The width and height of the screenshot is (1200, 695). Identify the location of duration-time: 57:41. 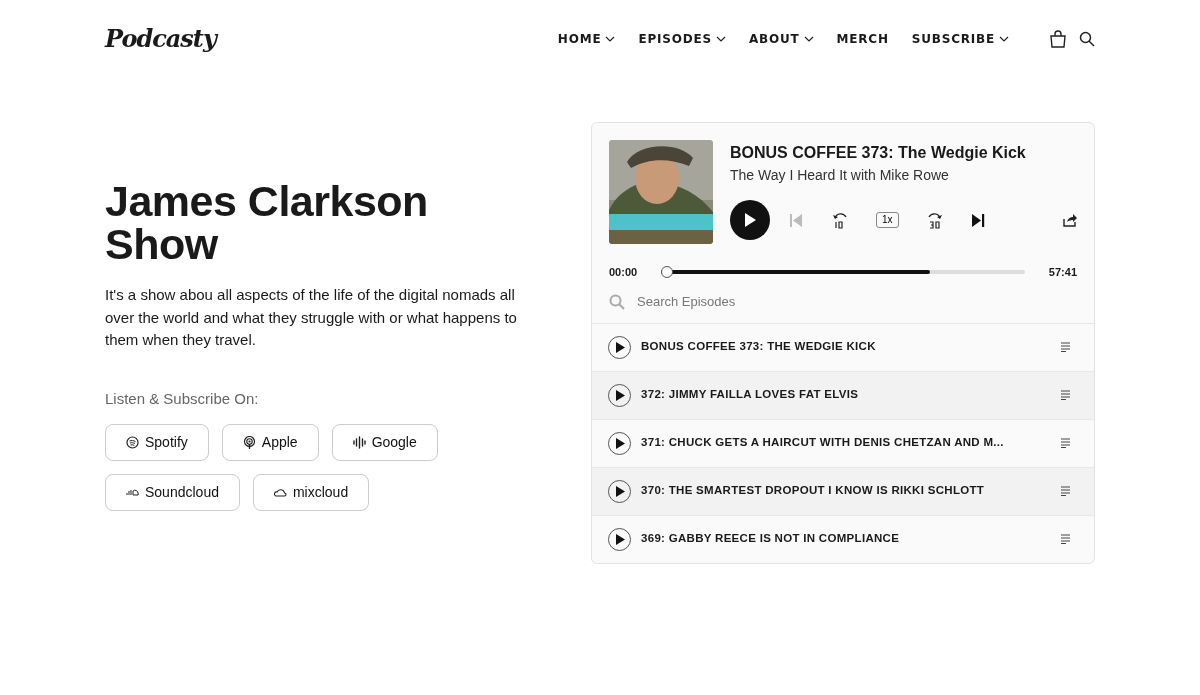
(1062, 272).